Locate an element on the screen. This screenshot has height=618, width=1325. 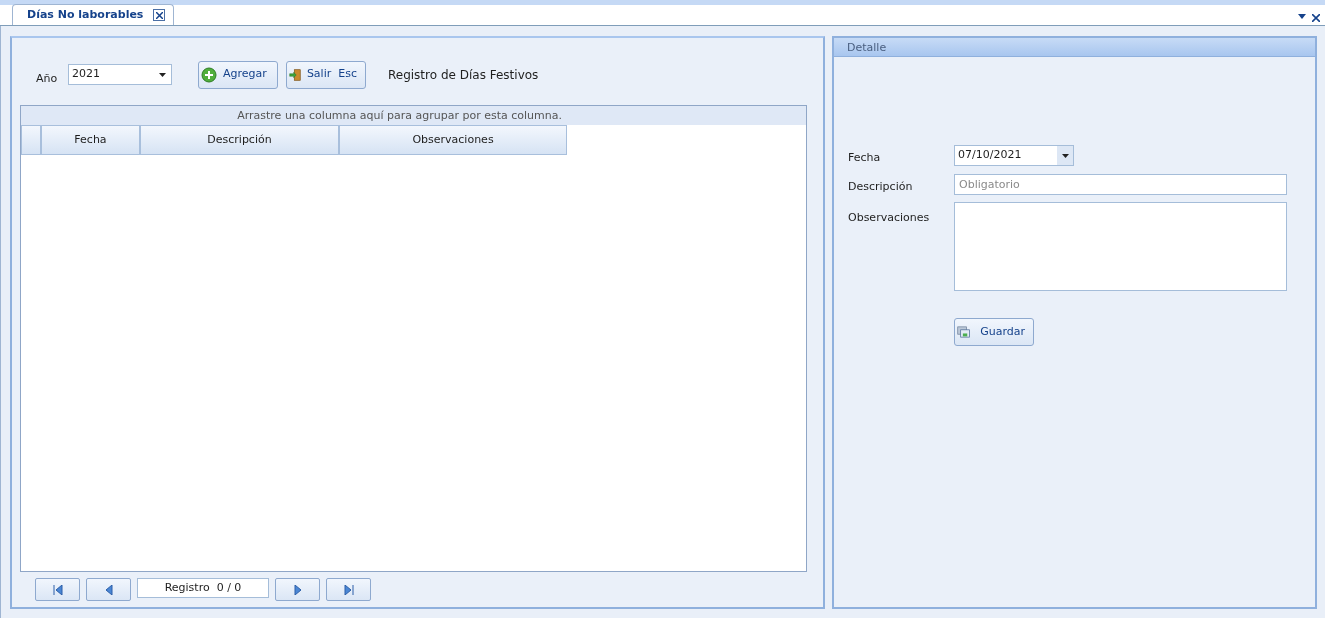
year-dropdown: 2021 is located at coordinates (120, 74).